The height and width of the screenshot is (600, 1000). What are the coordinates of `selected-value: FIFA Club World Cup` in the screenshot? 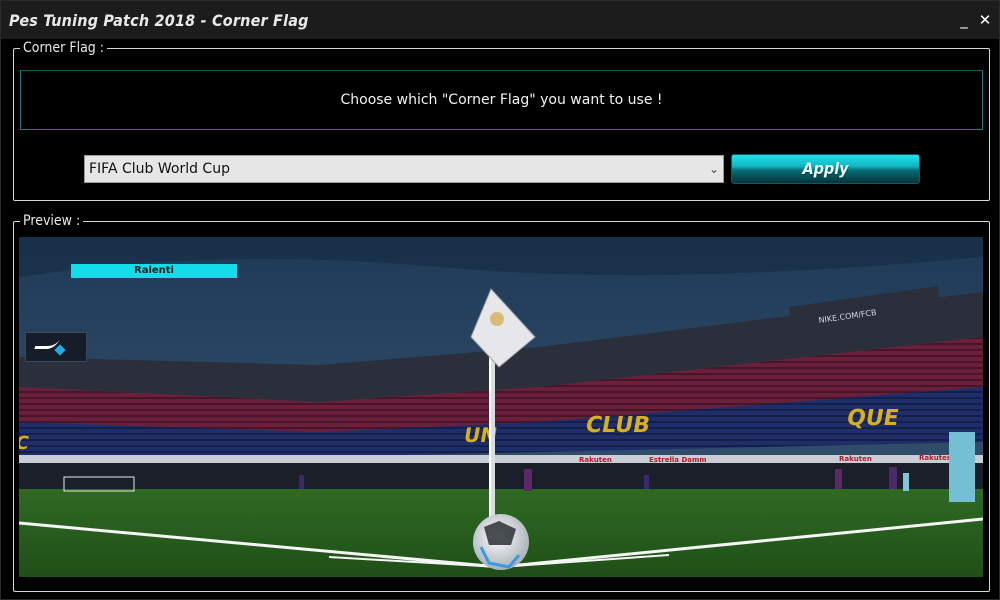 It's located at (159, 169).